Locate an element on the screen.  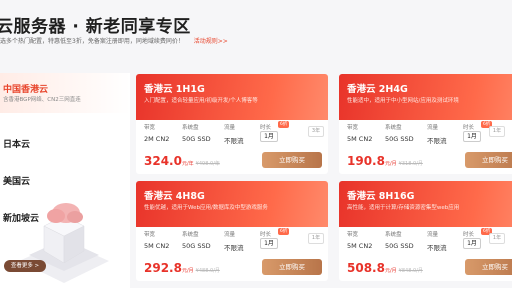
card-header: 香港云 2H4G 性能适中，适用于中小型网站/应用及测试环境 is located at coordinates (425, 97).